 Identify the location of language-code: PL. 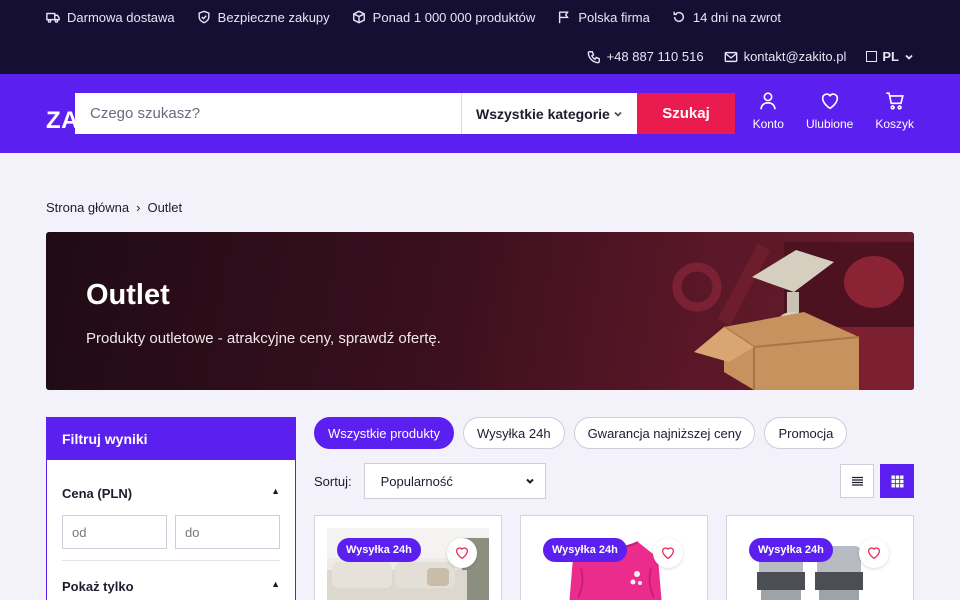
(890, 56).